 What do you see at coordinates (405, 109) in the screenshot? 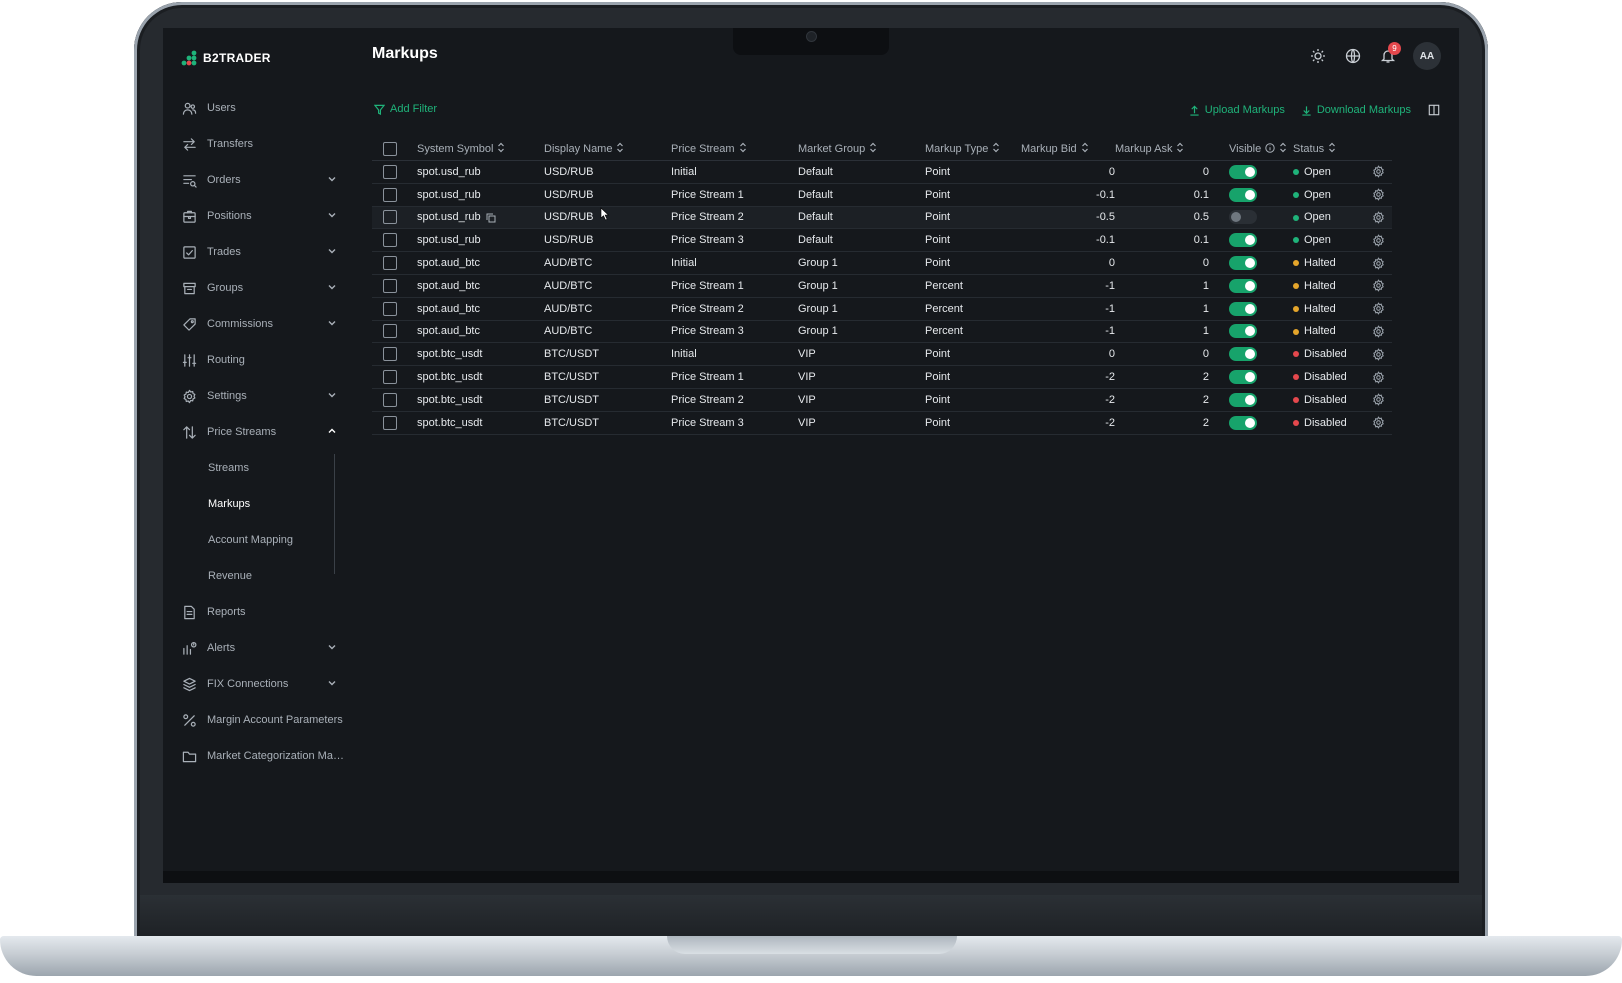
I see `add-filter-button: Add Filter` at bounding box center [405, 109].